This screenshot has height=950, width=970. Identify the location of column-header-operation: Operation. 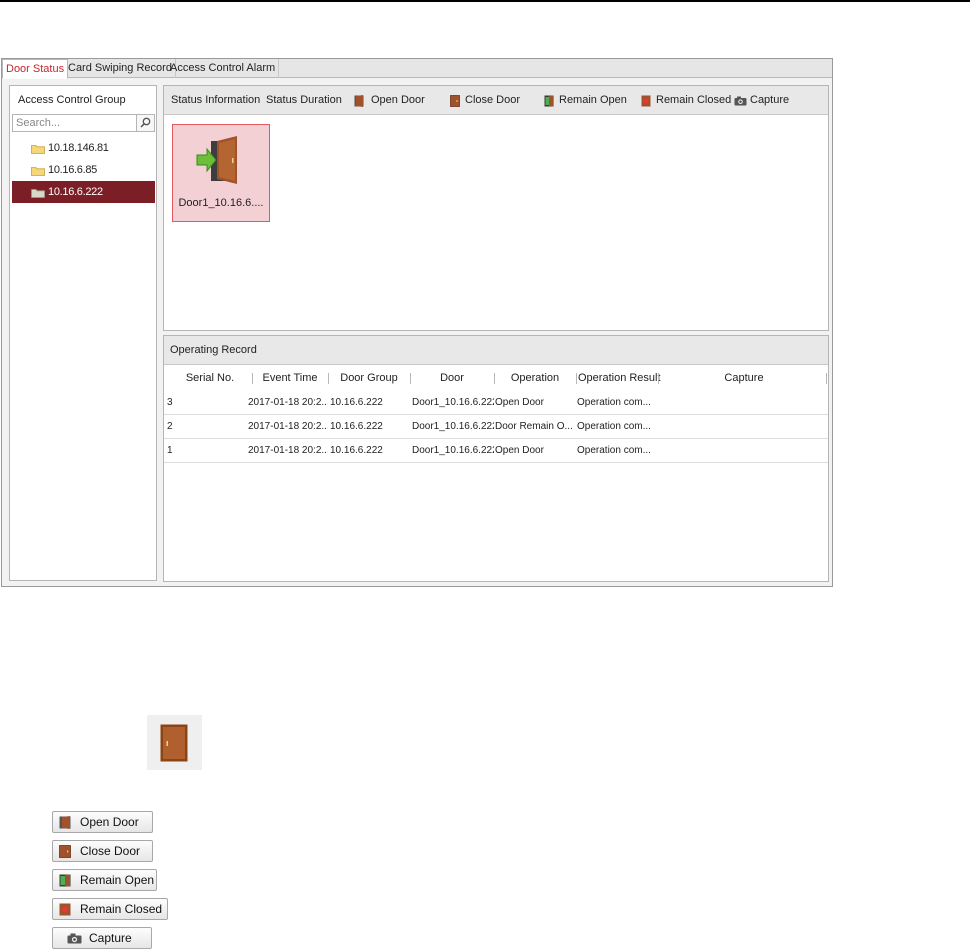
(535, 378).